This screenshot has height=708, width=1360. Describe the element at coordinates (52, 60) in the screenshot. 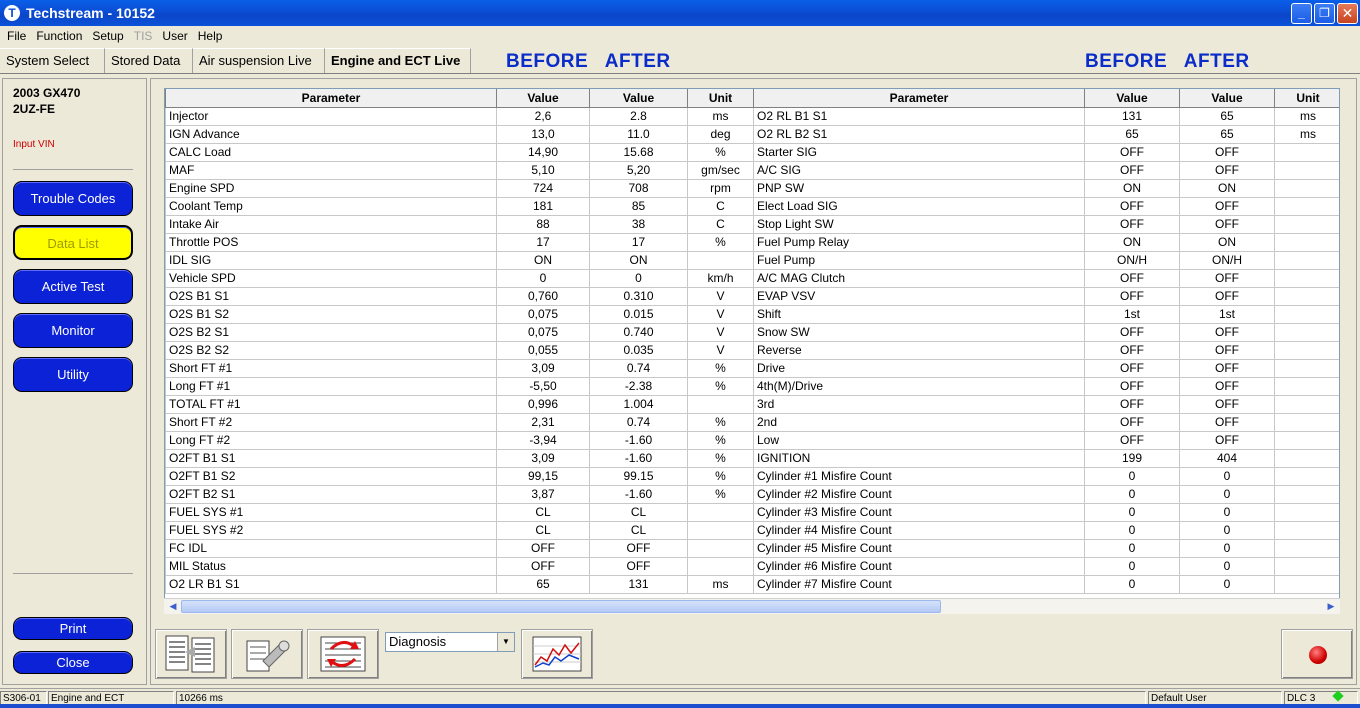

I see `tab-system-select: System Select` at that location.